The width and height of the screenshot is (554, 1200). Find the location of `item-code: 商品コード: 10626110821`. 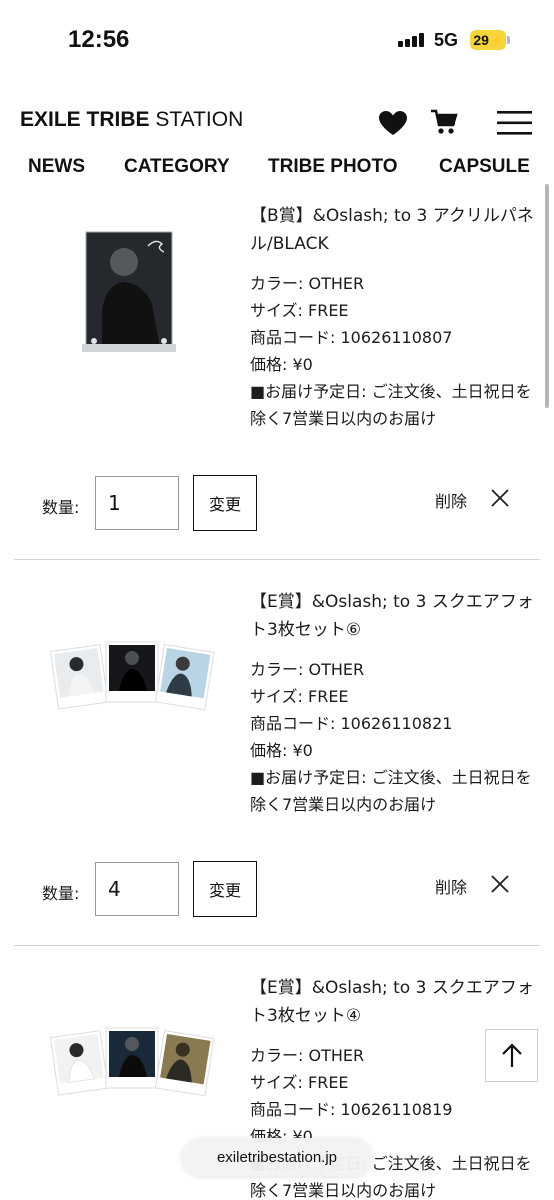

item-code: 商品コード: 10626110821 is located at coordinates (351, 723).